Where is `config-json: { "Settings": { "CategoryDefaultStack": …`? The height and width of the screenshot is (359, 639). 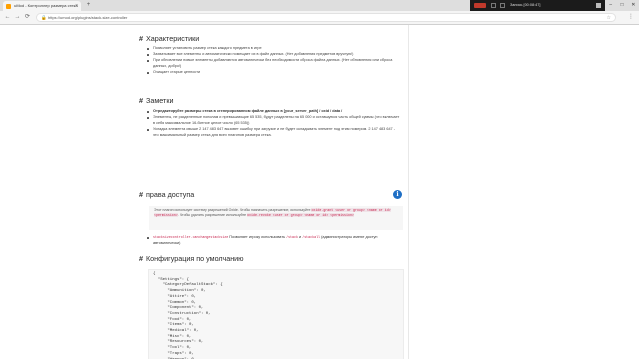 config-json: { "Settings": { "CategoryDefaultStack": … is located at coordinates (188, 315).